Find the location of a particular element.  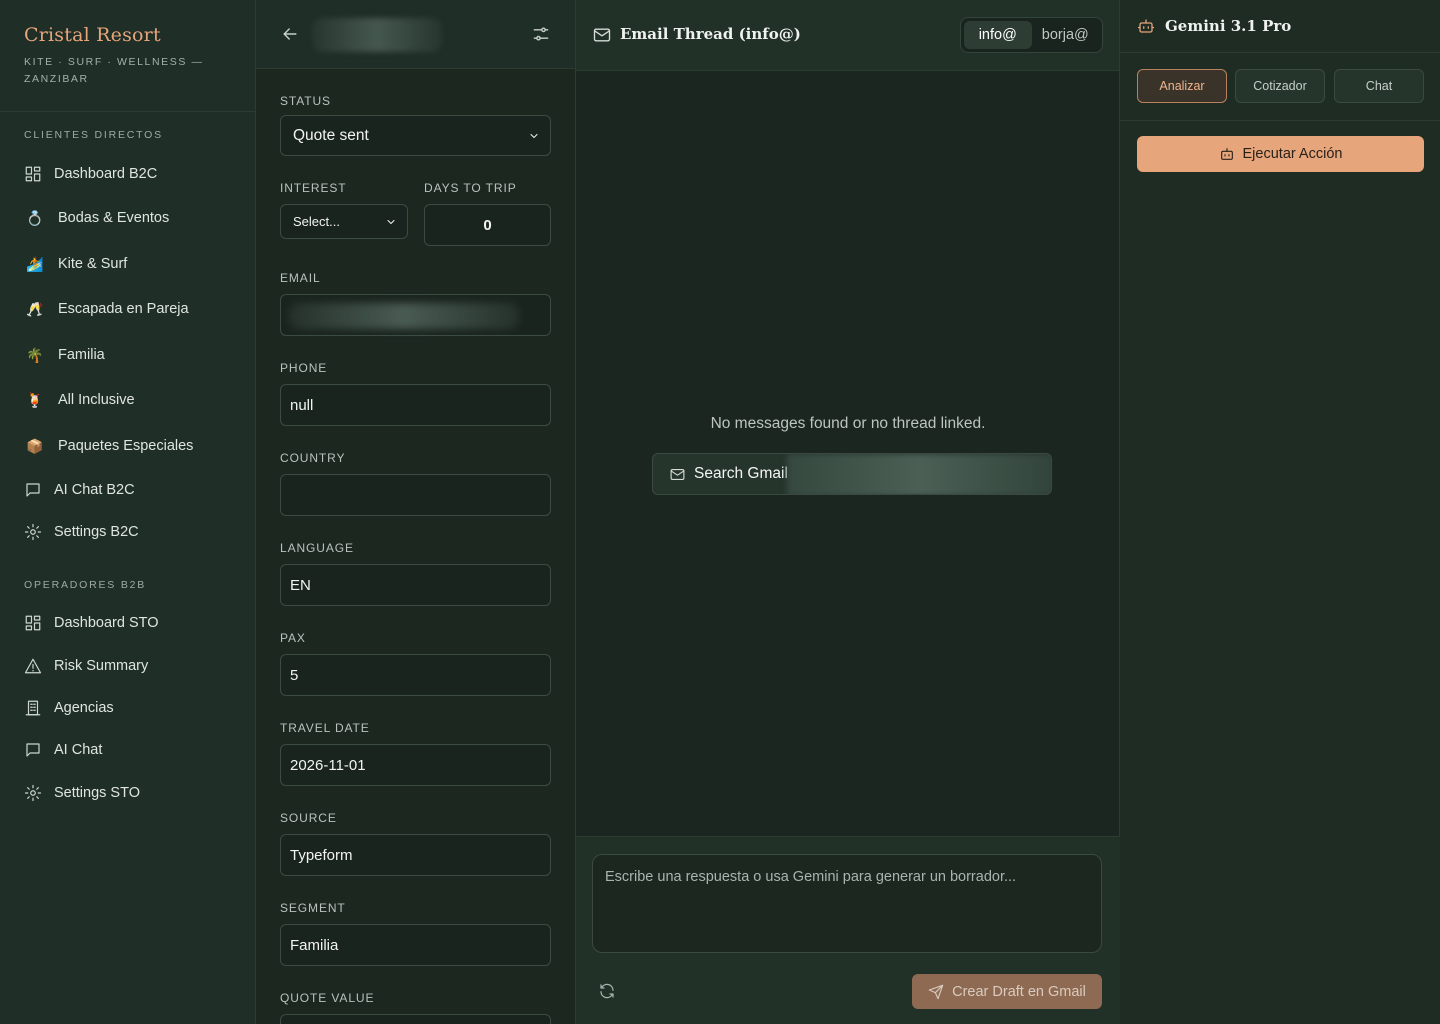

sidebar-item-label: Risk Summary is located at coordinates (101, 666).